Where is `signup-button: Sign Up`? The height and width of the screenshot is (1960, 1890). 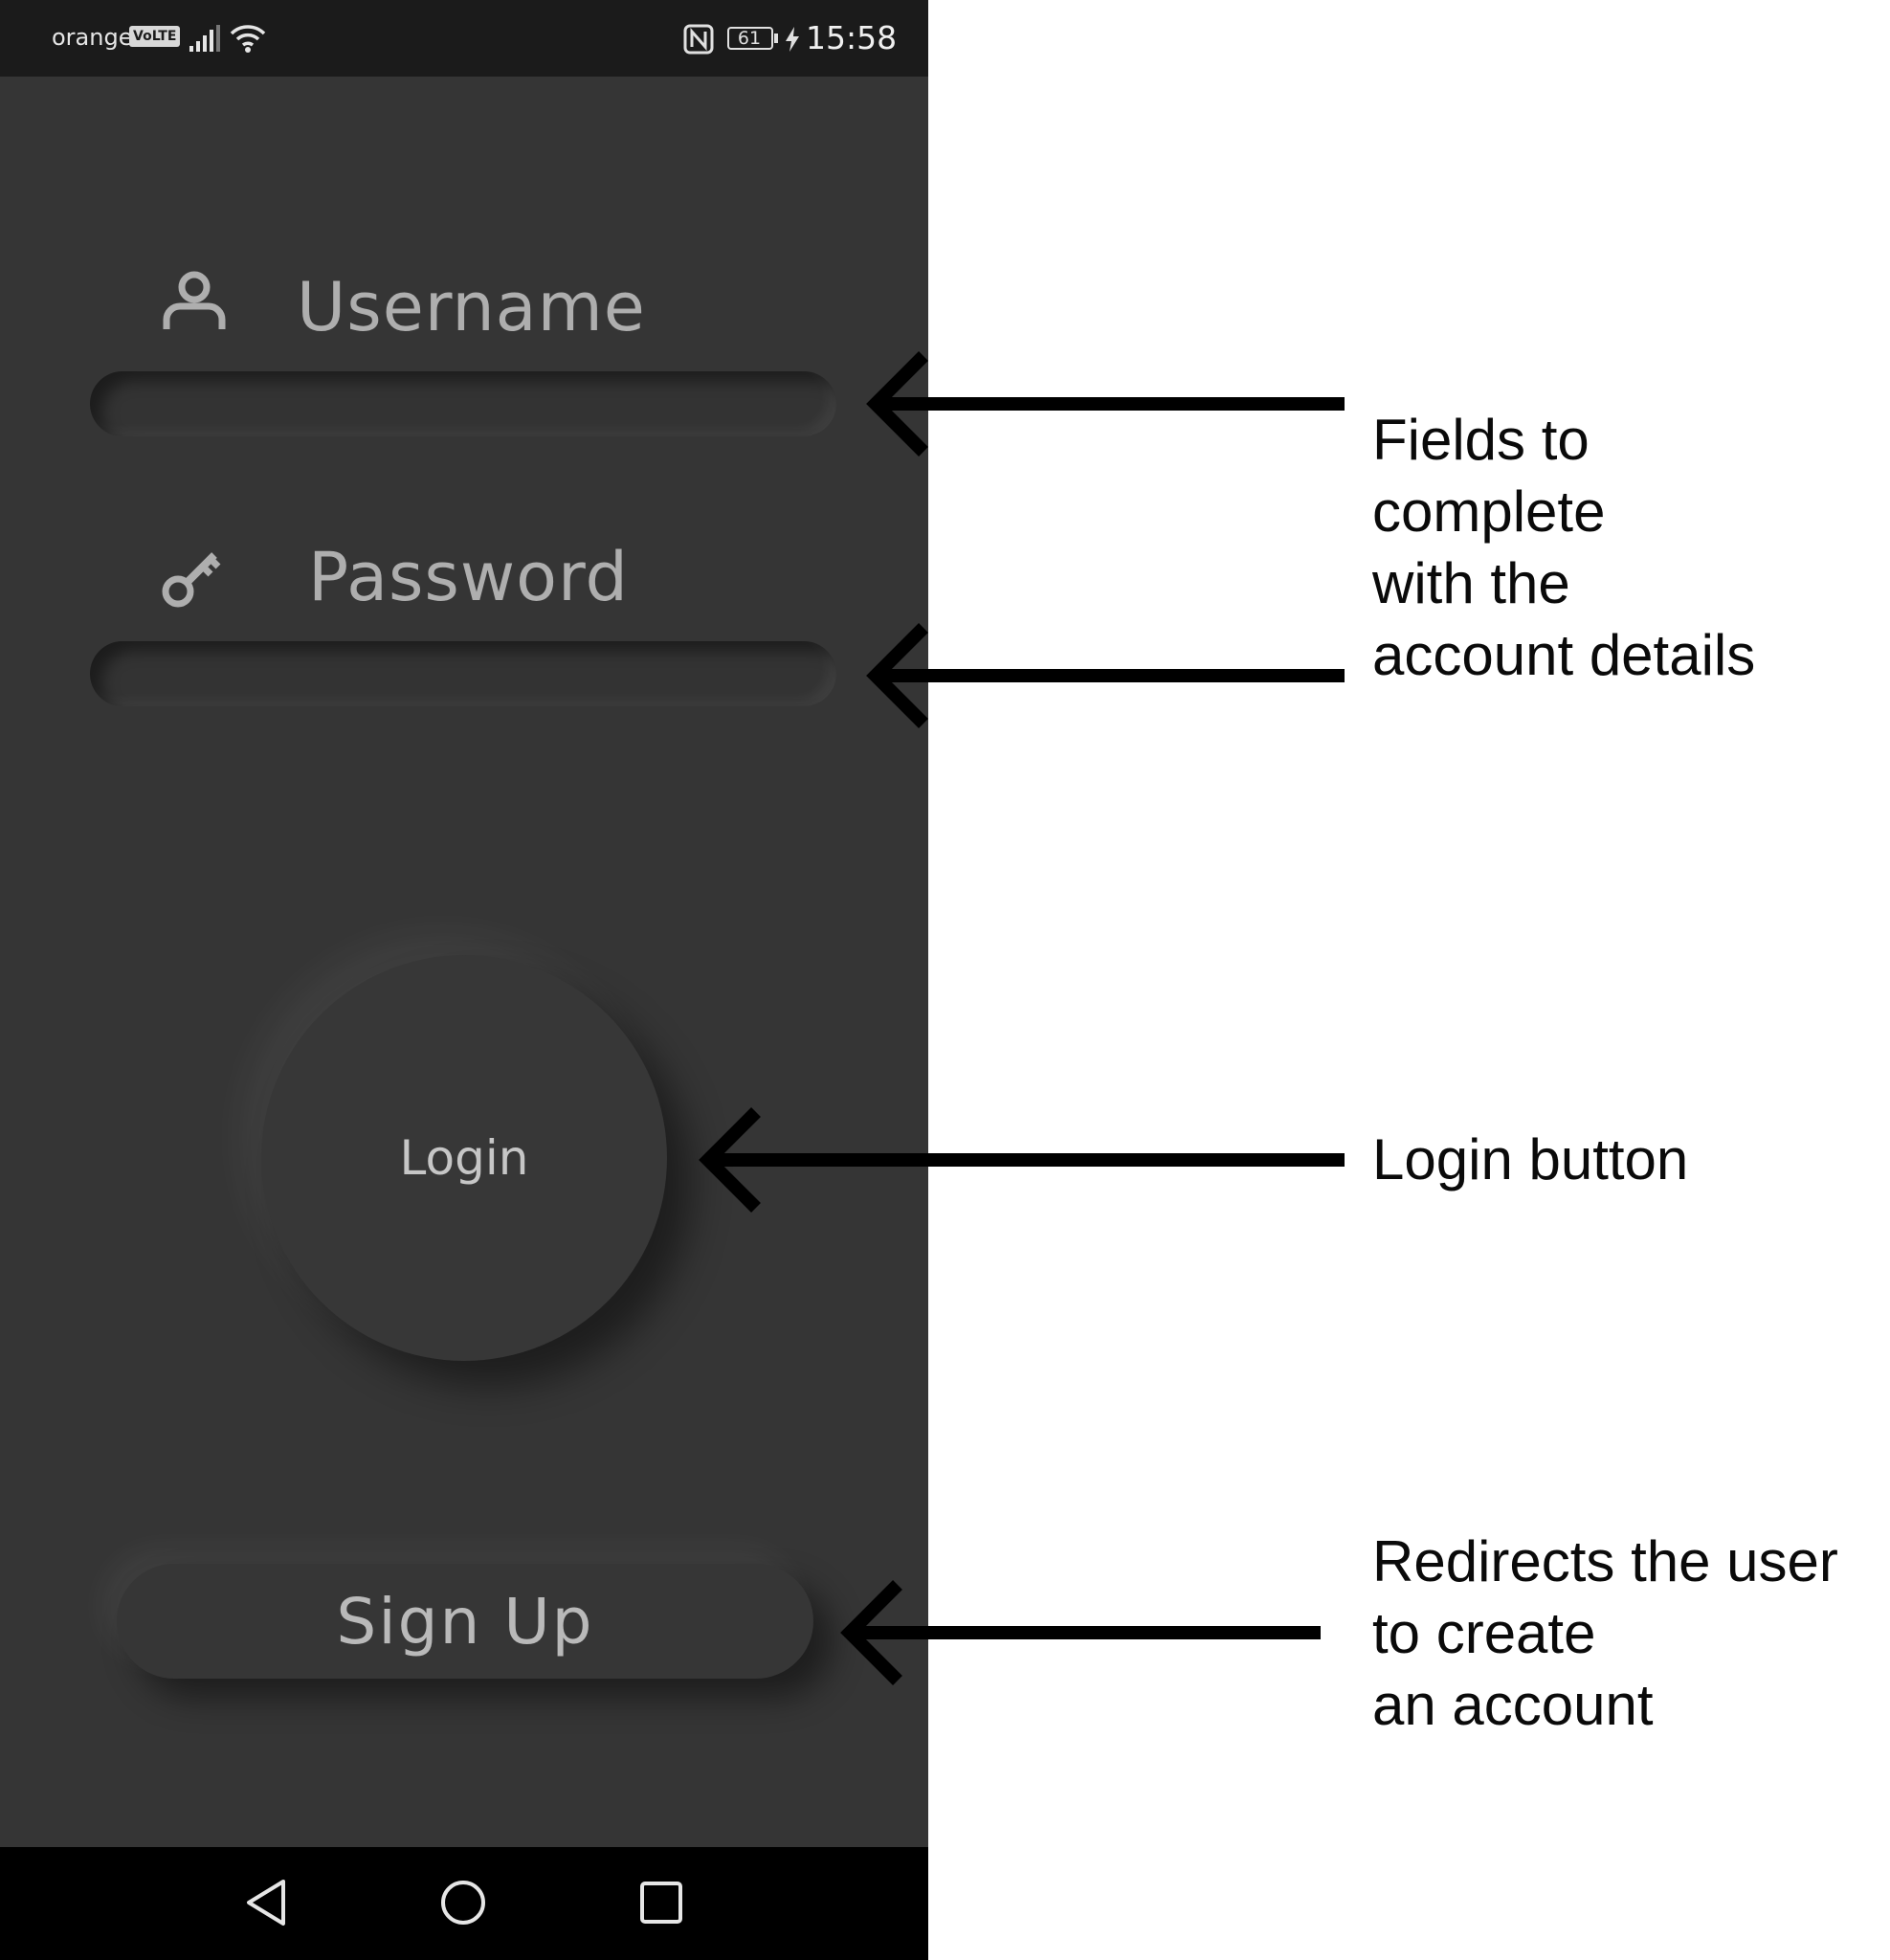 signup-button: Sign Up is located at coordinates (465, 1622).